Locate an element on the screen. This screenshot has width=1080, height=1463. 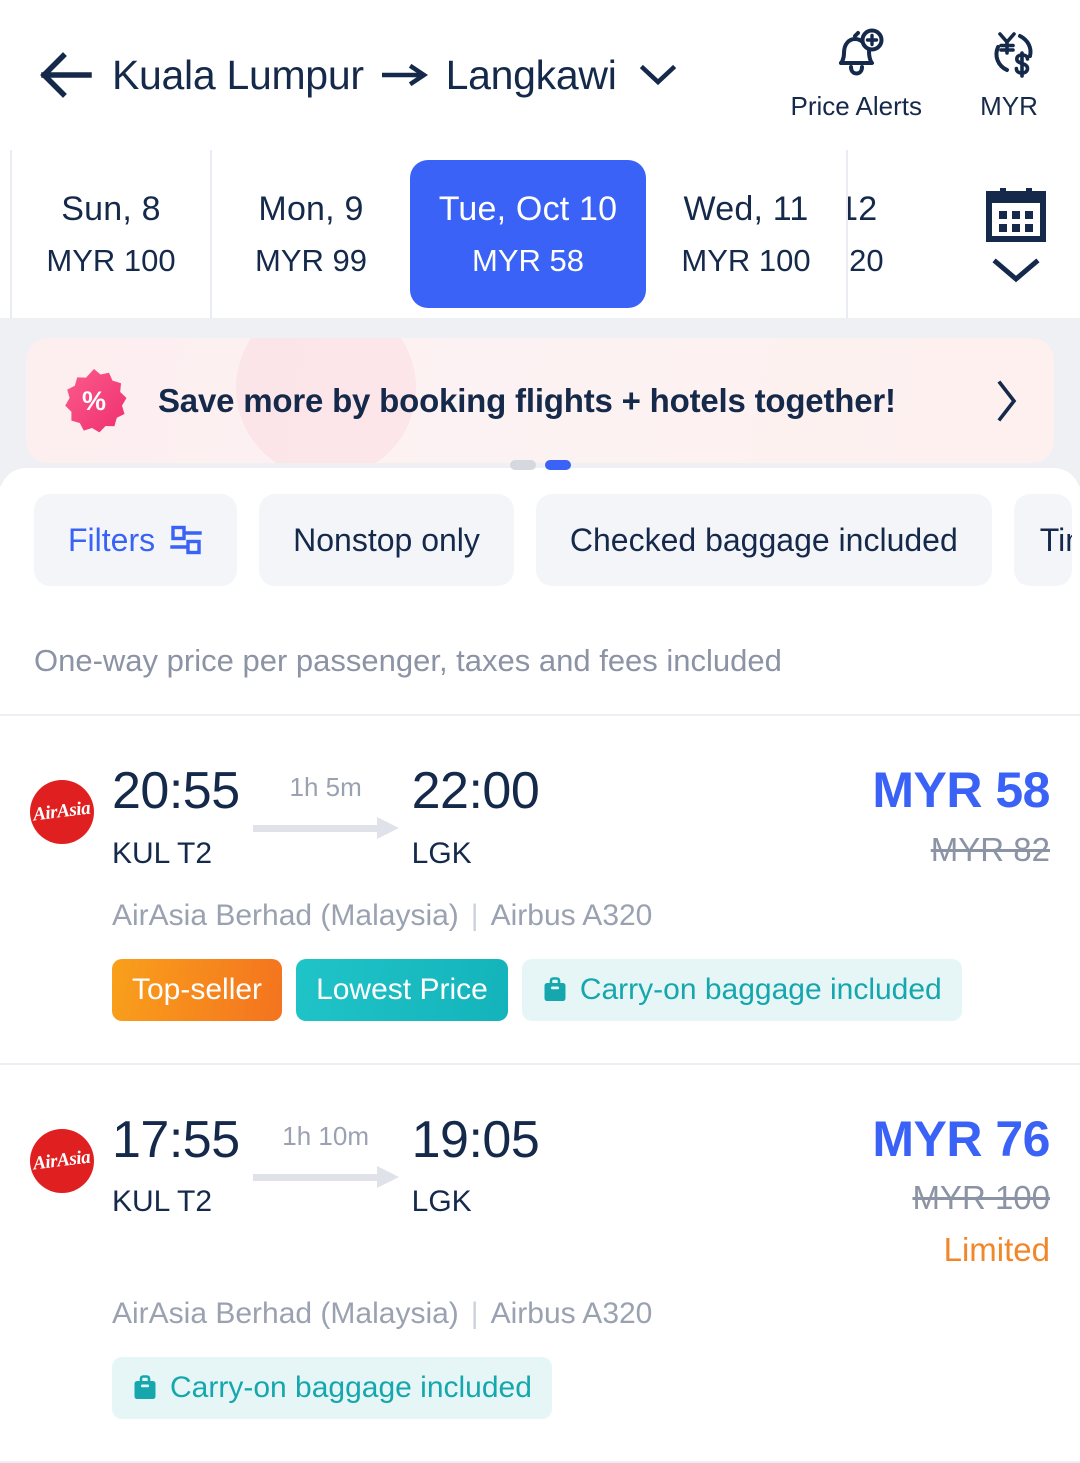
calendar-button is located at coordinates (1016, 234).